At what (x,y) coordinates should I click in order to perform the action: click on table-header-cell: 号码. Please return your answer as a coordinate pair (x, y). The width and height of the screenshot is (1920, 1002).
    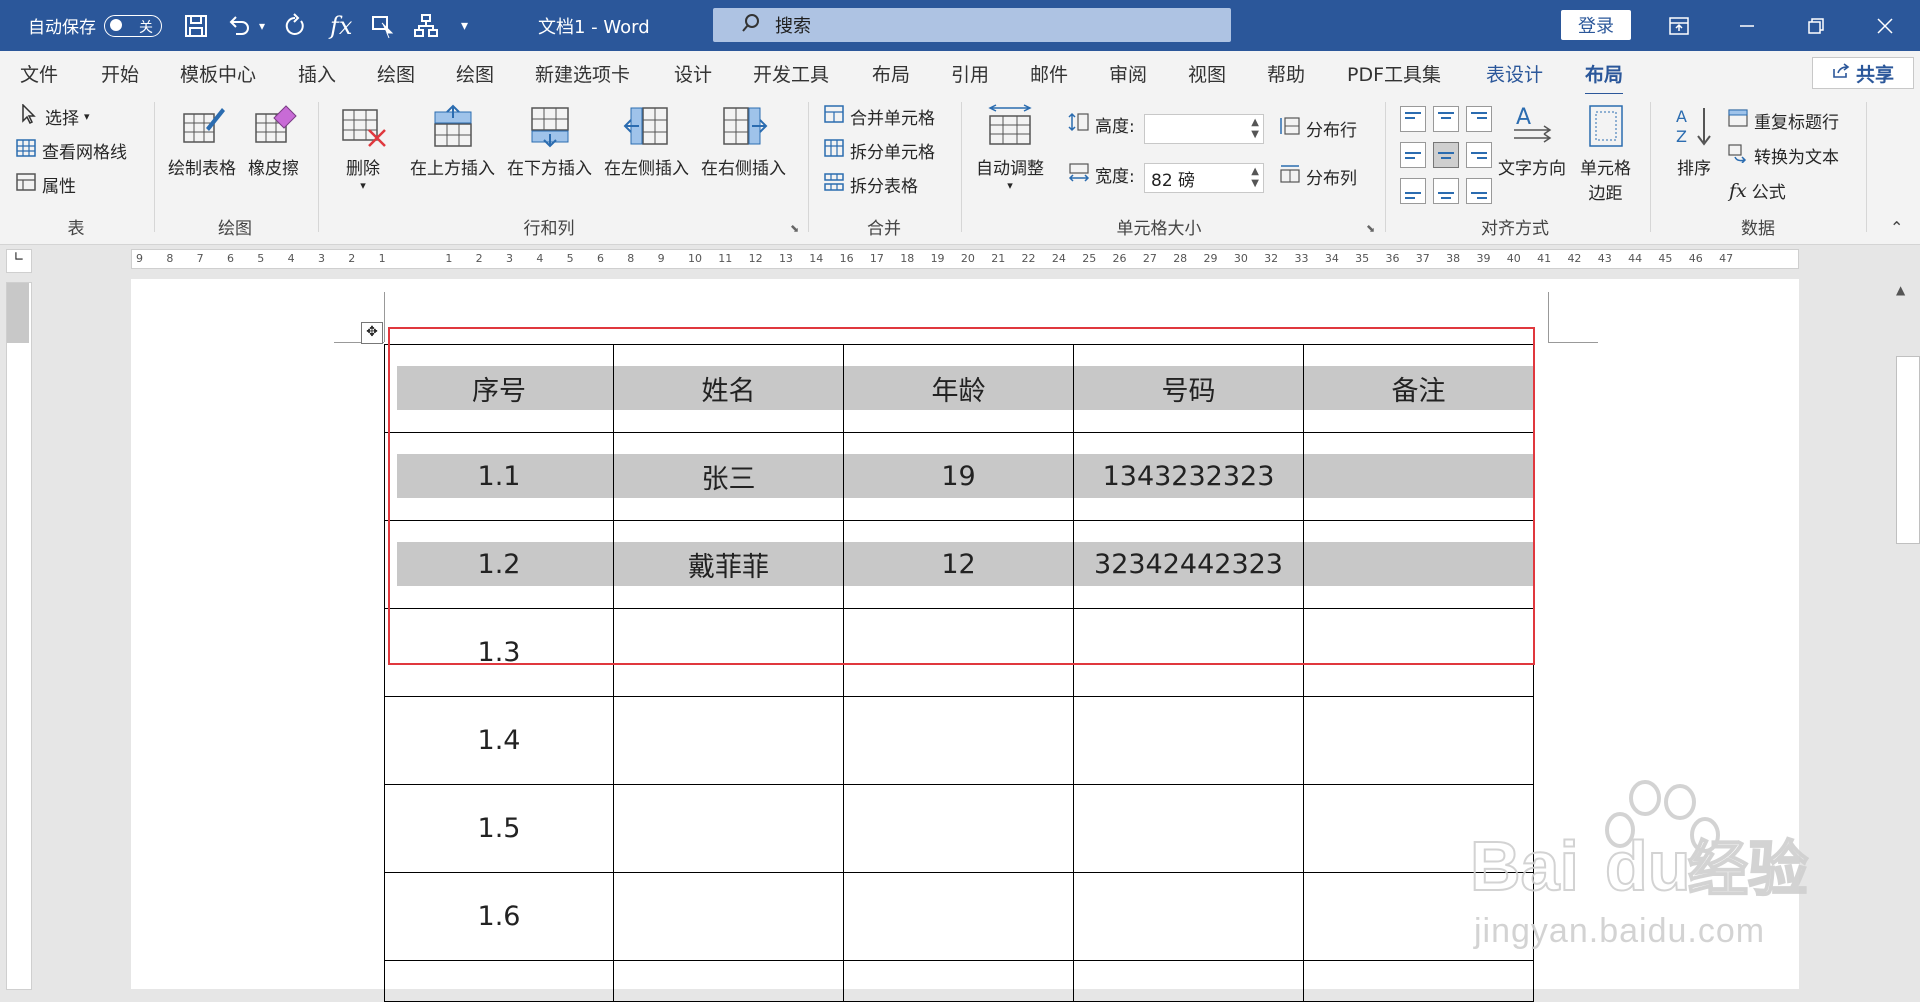
    Looking at the image, I should click on (1188, 388).